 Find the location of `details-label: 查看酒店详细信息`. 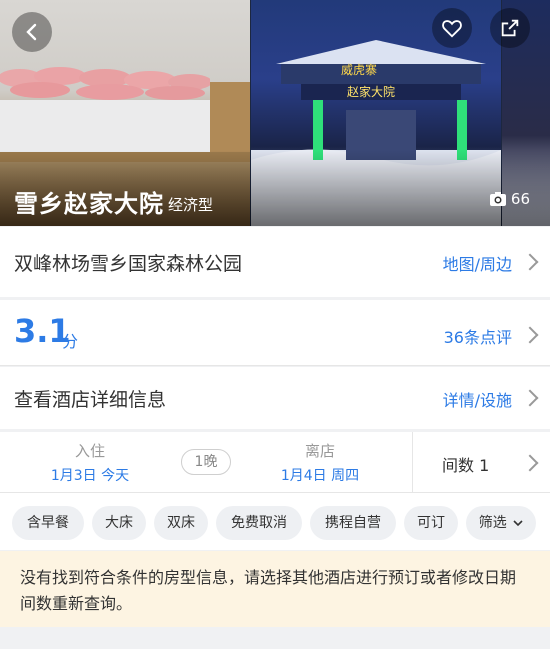

details-label: 查看酒店详细信息 is located at coordinates (90, 400).